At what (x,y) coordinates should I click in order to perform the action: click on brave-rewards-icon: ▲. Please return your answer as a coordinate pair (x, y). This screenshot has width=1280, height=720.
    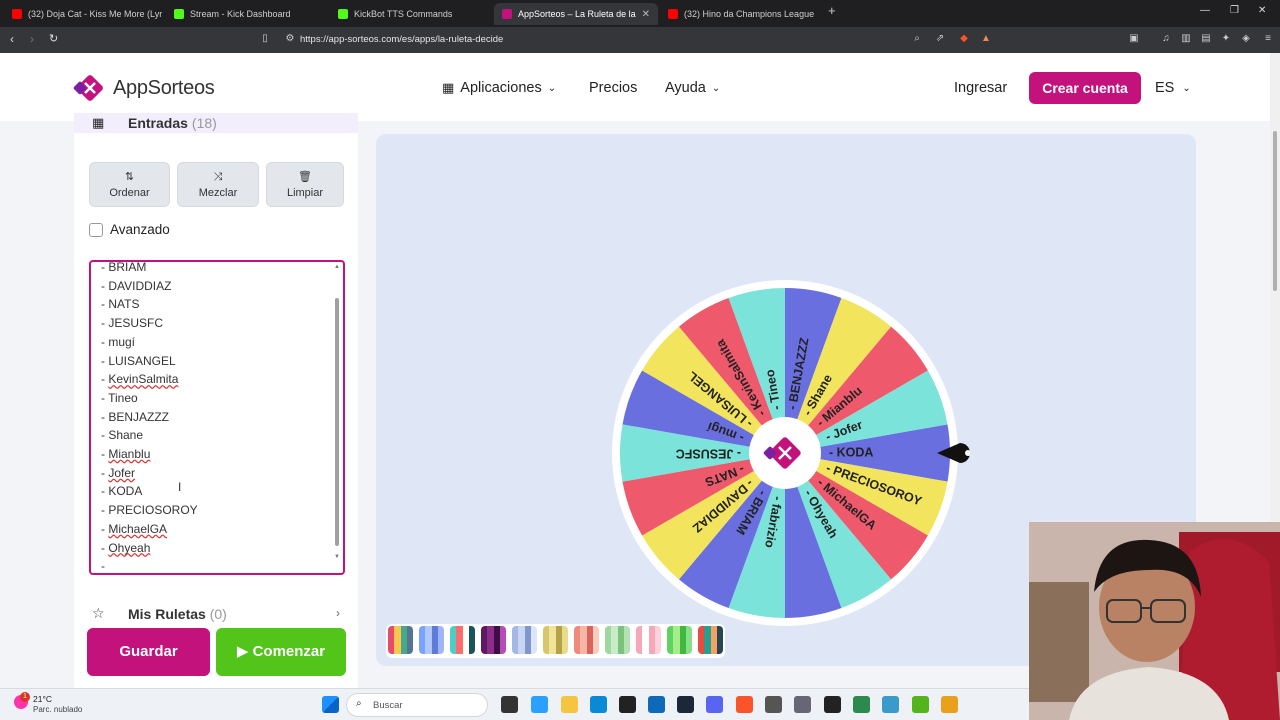
    Looking at the image, I should click on (986, 39).